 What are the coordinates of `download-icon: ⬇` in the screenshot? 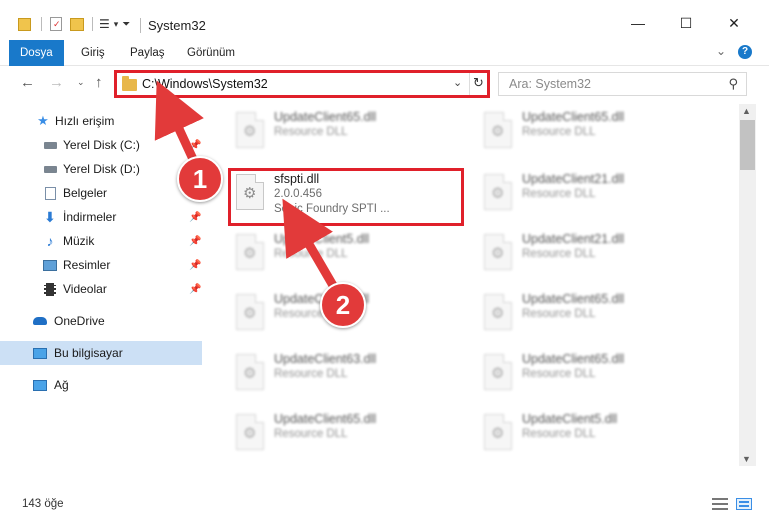 It's located at (50, 216).